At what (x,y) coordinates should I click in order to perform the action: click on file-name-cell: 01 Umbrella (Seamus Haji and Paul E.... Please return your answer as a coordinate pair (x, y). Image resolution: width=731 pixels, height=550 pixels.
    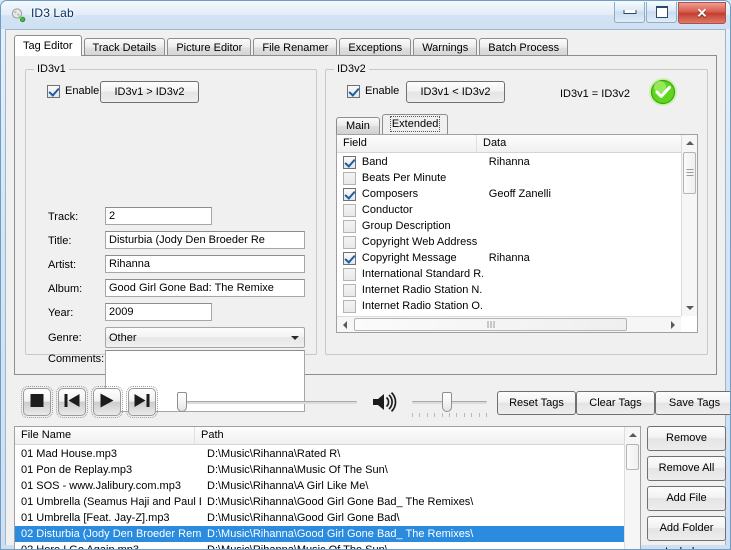
    Looking at the image, I should click on (111, 502).